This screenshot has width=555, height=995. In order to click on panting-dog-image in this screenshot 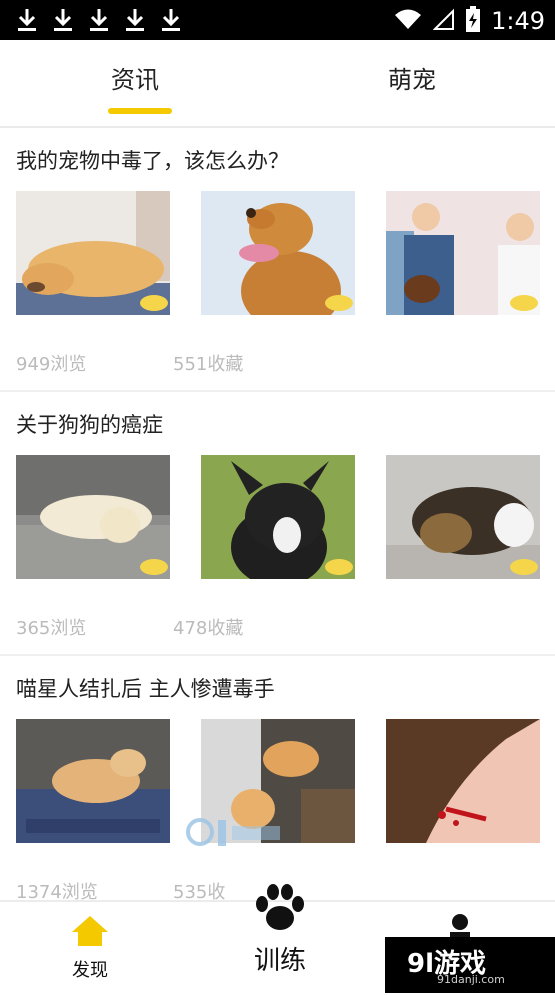, I will do `click(278, 253)`.